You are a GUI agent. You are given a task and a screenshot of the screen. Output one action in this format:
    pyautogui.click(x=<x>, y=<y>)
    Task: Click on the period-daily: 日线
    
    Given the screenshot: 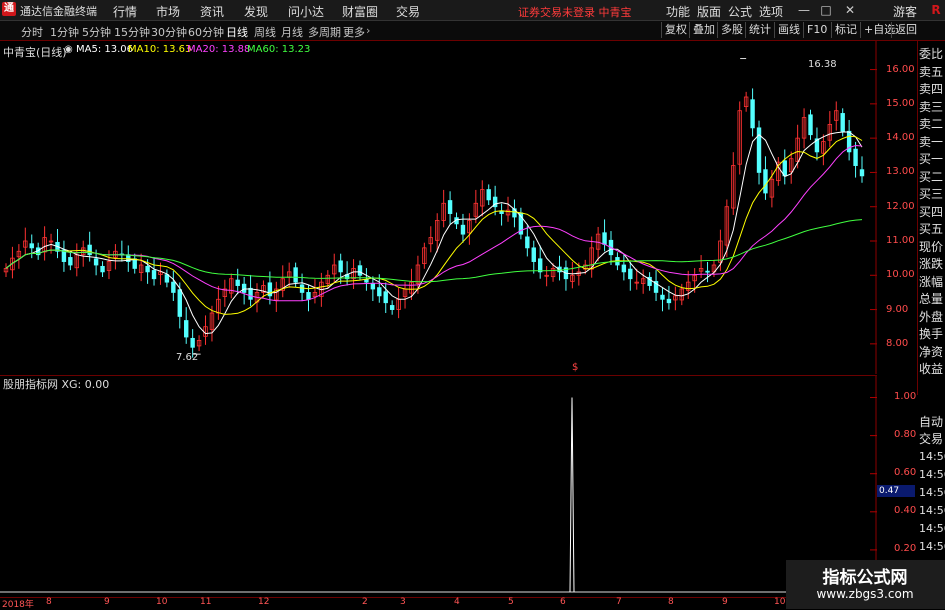 What is the action you would take?
    pyautogui.click(x=237, y=32)
    